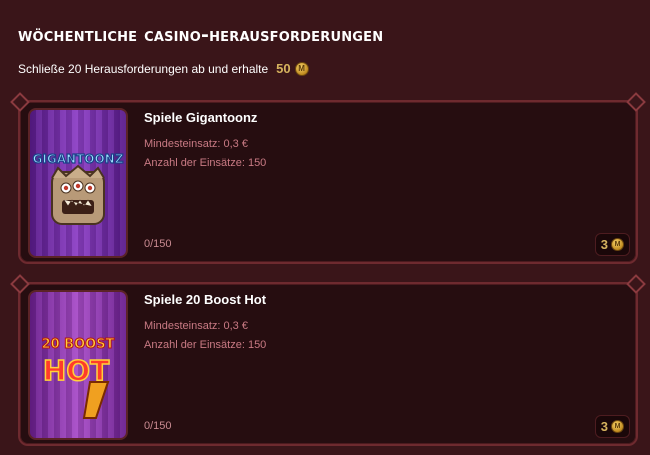 The height and width of the screenshot is (455, 650). Describe the element at coordinates (201, 35) in the screenshot. I see `page-title: Wöchentliche Casino-Herausforderungen` at that location.